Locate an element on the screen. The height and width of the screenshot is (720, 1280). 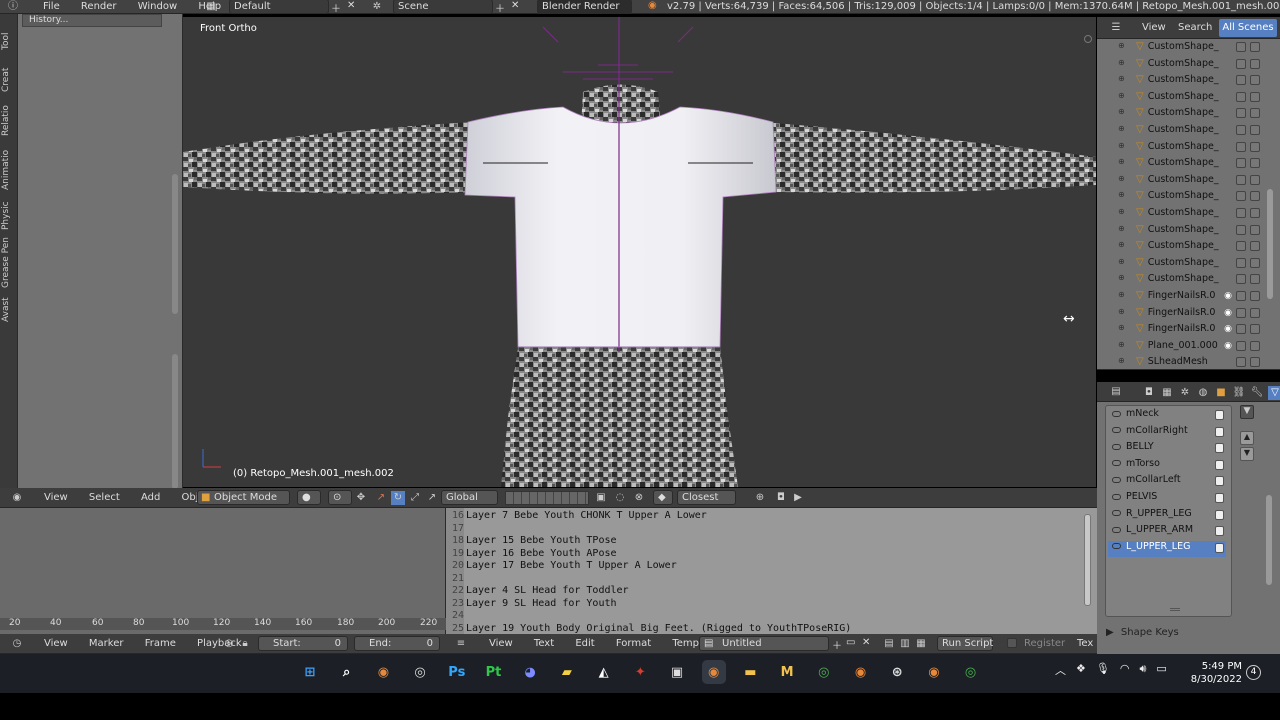
timeline-area: 20 40 60 80 100 120 140 160 180 200 220 is located at coordinates (223, 571).